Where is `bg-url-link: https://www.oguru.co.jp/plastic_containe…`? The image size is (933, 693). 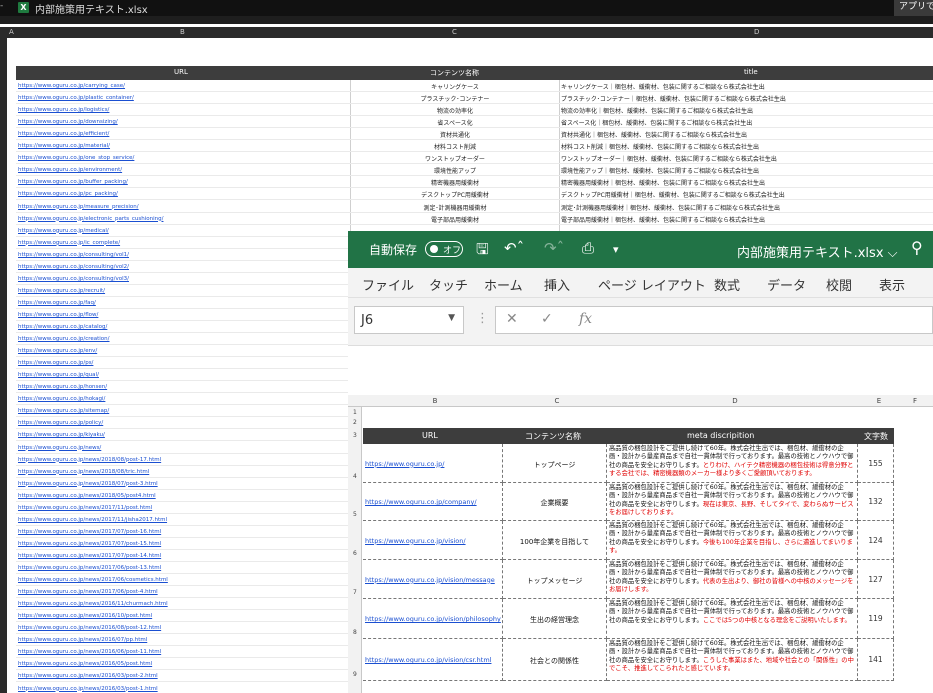 bg-url-link: https://www.oguru.co.jp/plastic_containe… is located at coordinates (76, 98).